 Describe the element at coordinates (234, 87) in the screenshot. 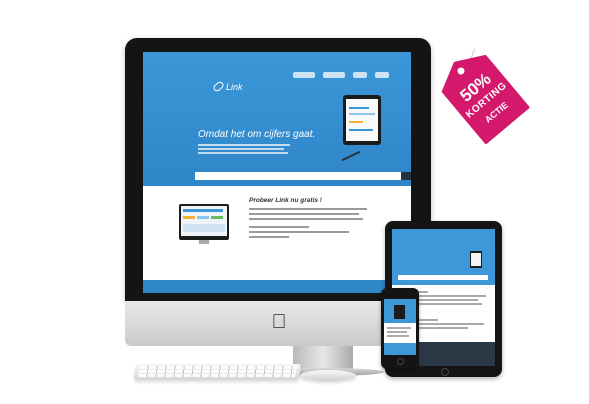

I see `logo-text: Link` at that location.